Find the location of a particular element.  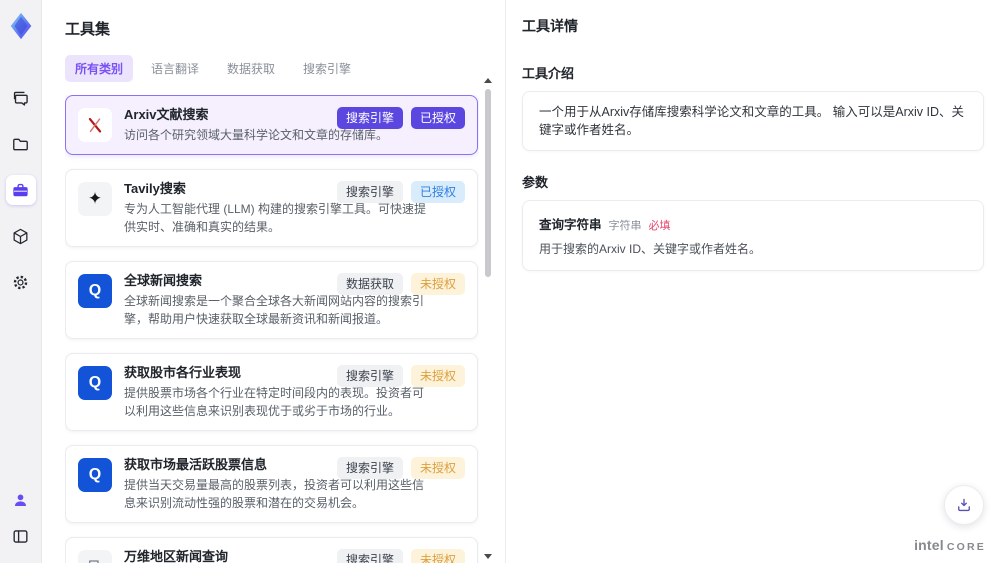

category-tab: 语言翻译 is located at coordinates (175, 68).